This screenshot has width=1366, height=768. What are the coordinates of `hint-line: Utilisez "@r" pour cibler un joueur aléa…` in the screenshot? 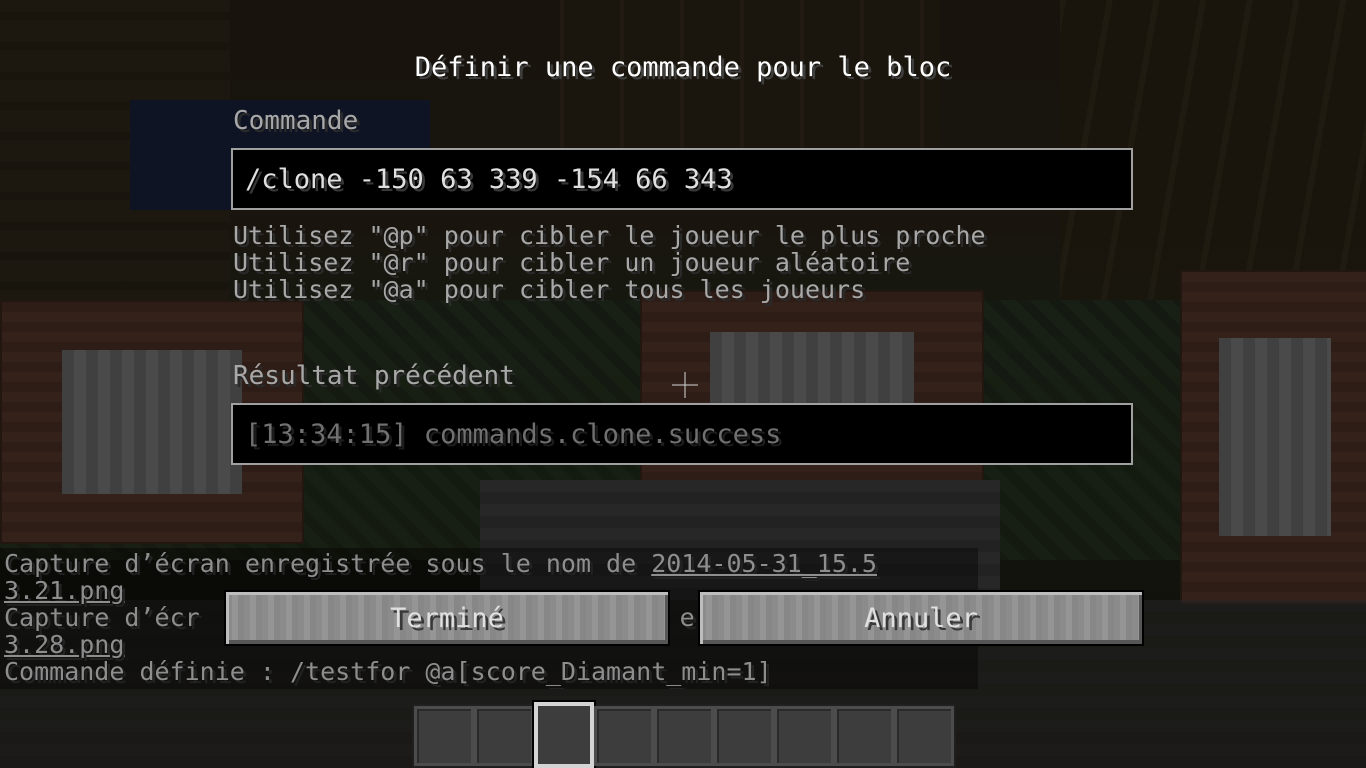 It's located at (572, 262).